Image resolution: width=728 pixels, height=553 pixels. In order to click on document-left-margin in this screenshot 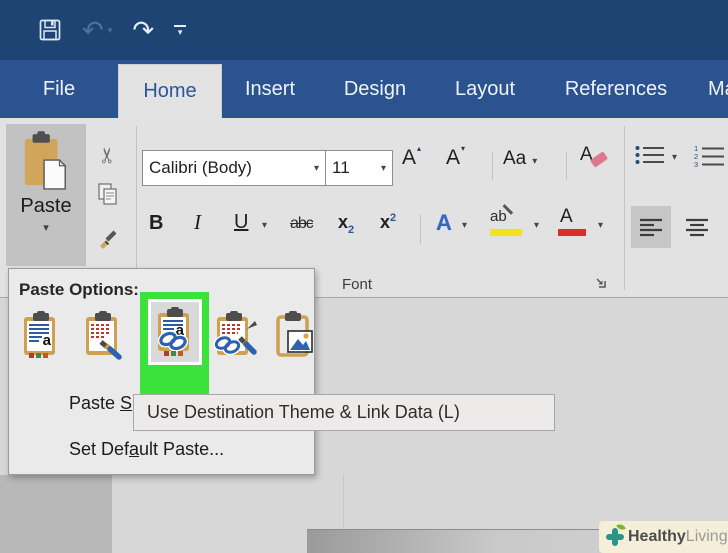, I will do `click(56, 514)`.